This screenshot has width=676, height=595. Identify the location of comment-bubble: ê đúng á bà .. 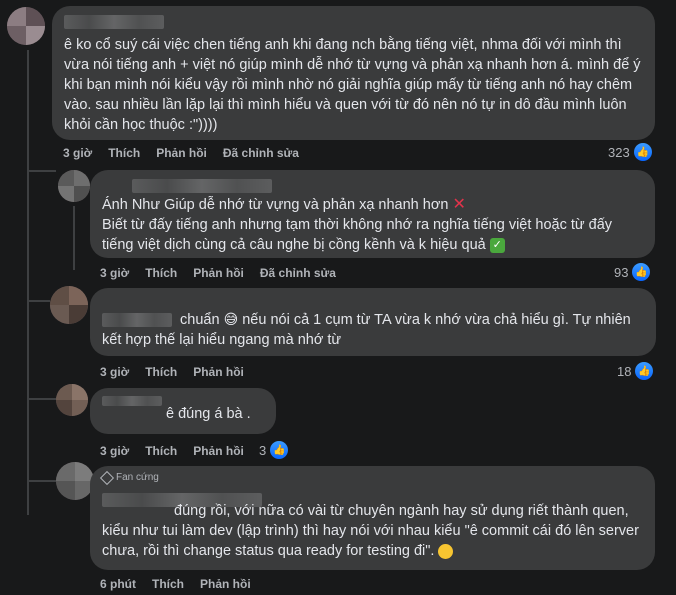
(183, 411).